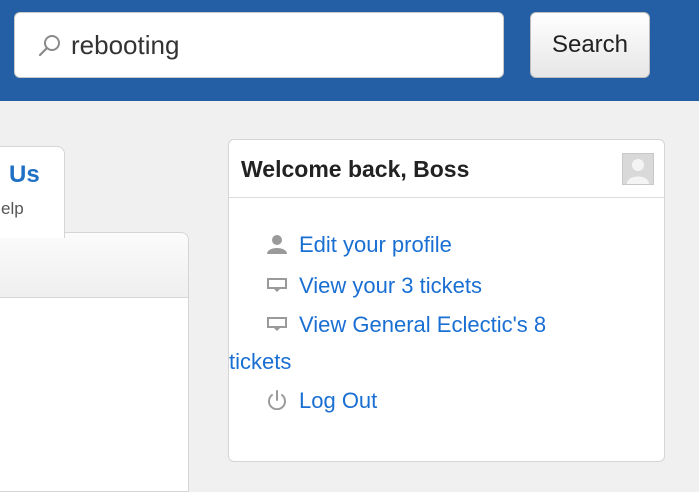  Describe the element at coordinates (260, 361) in the screenshot. I see `view-org-tickets-label-line2: tickets` at that location.